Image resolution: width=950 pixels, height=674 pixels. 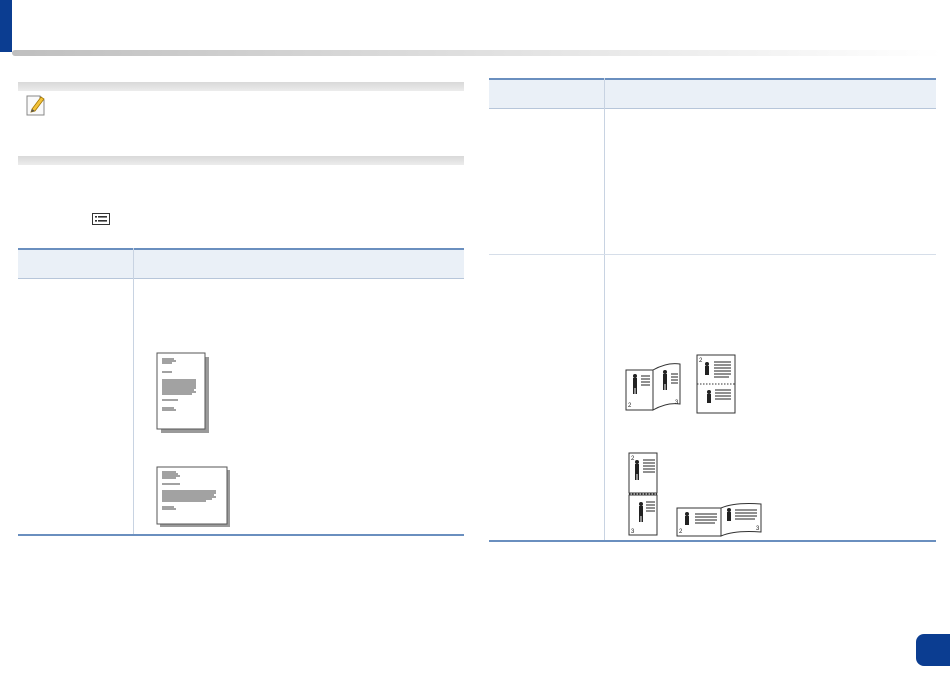 I want to click on row-divider, so click(x=712, y=254).